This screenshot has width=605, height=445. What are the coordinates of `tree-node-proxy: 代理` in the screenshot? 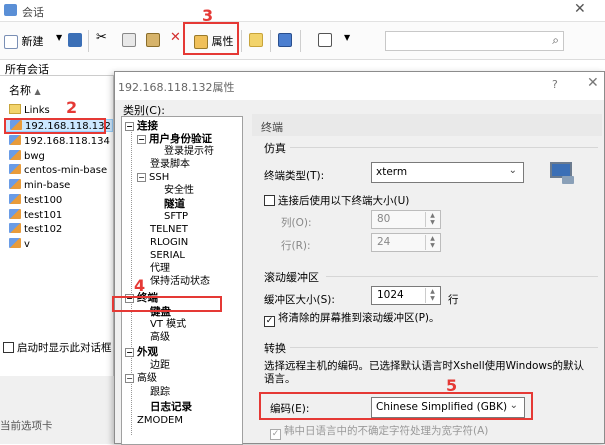 It's located at (160, 269).